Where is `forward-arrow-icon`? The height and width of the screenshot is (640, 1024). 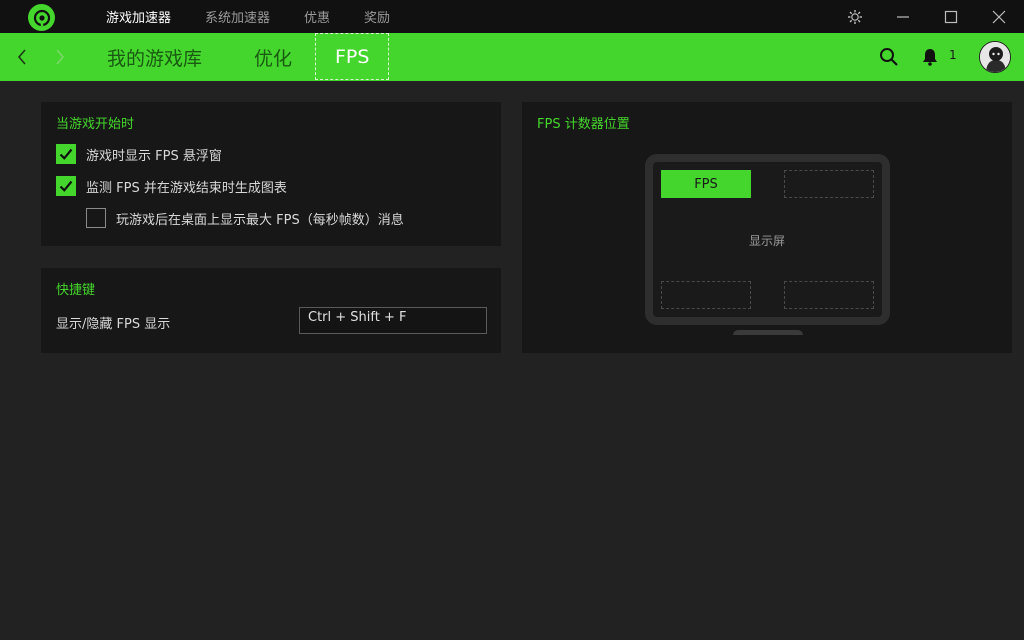 forward-arrow-icon is located at coordinates (60, 57).